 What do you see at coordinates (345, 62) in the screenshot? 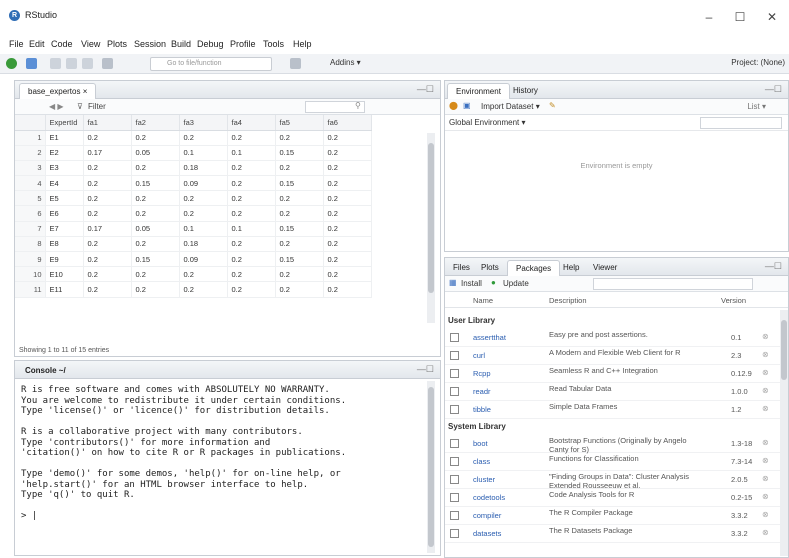
I see `addins-menu: Addins ▾` at bounding box center [345, 62].